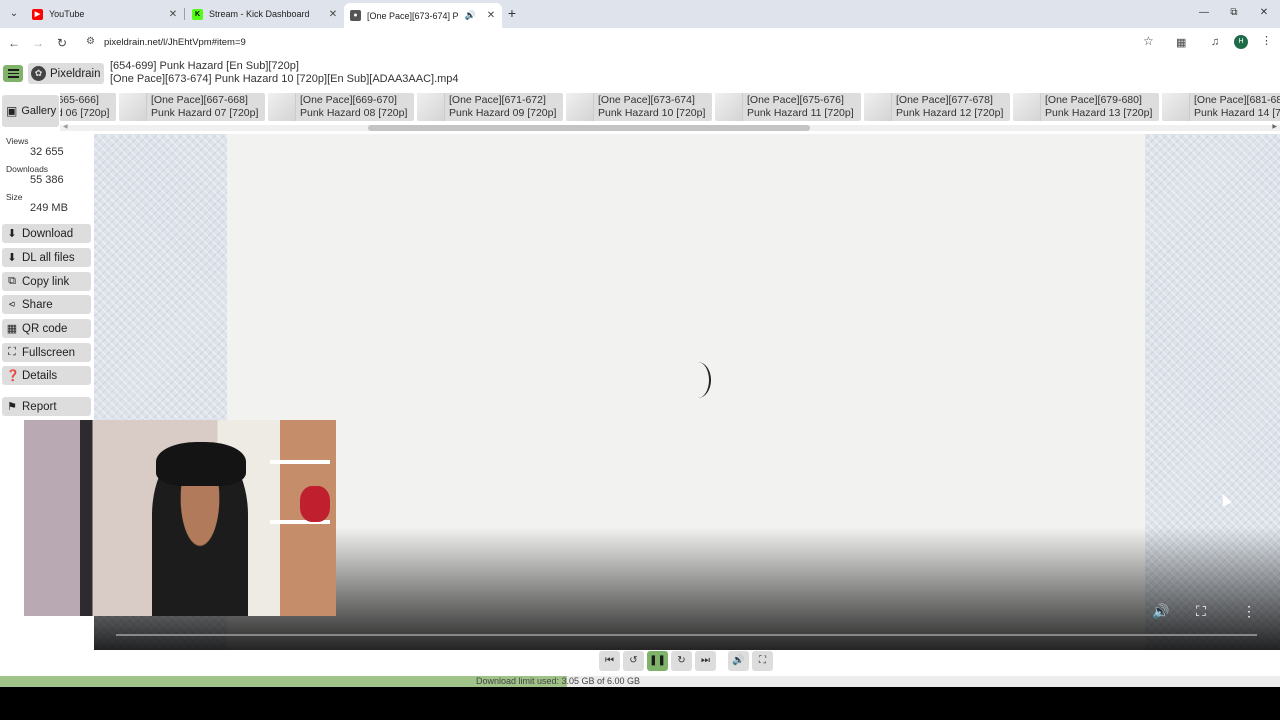 The width and height of the screenshot is (1280, 720). Describe the element at coordinates (46, 328) in the screenshot. I see `qr-code-button: ▦ QR code` at that location.